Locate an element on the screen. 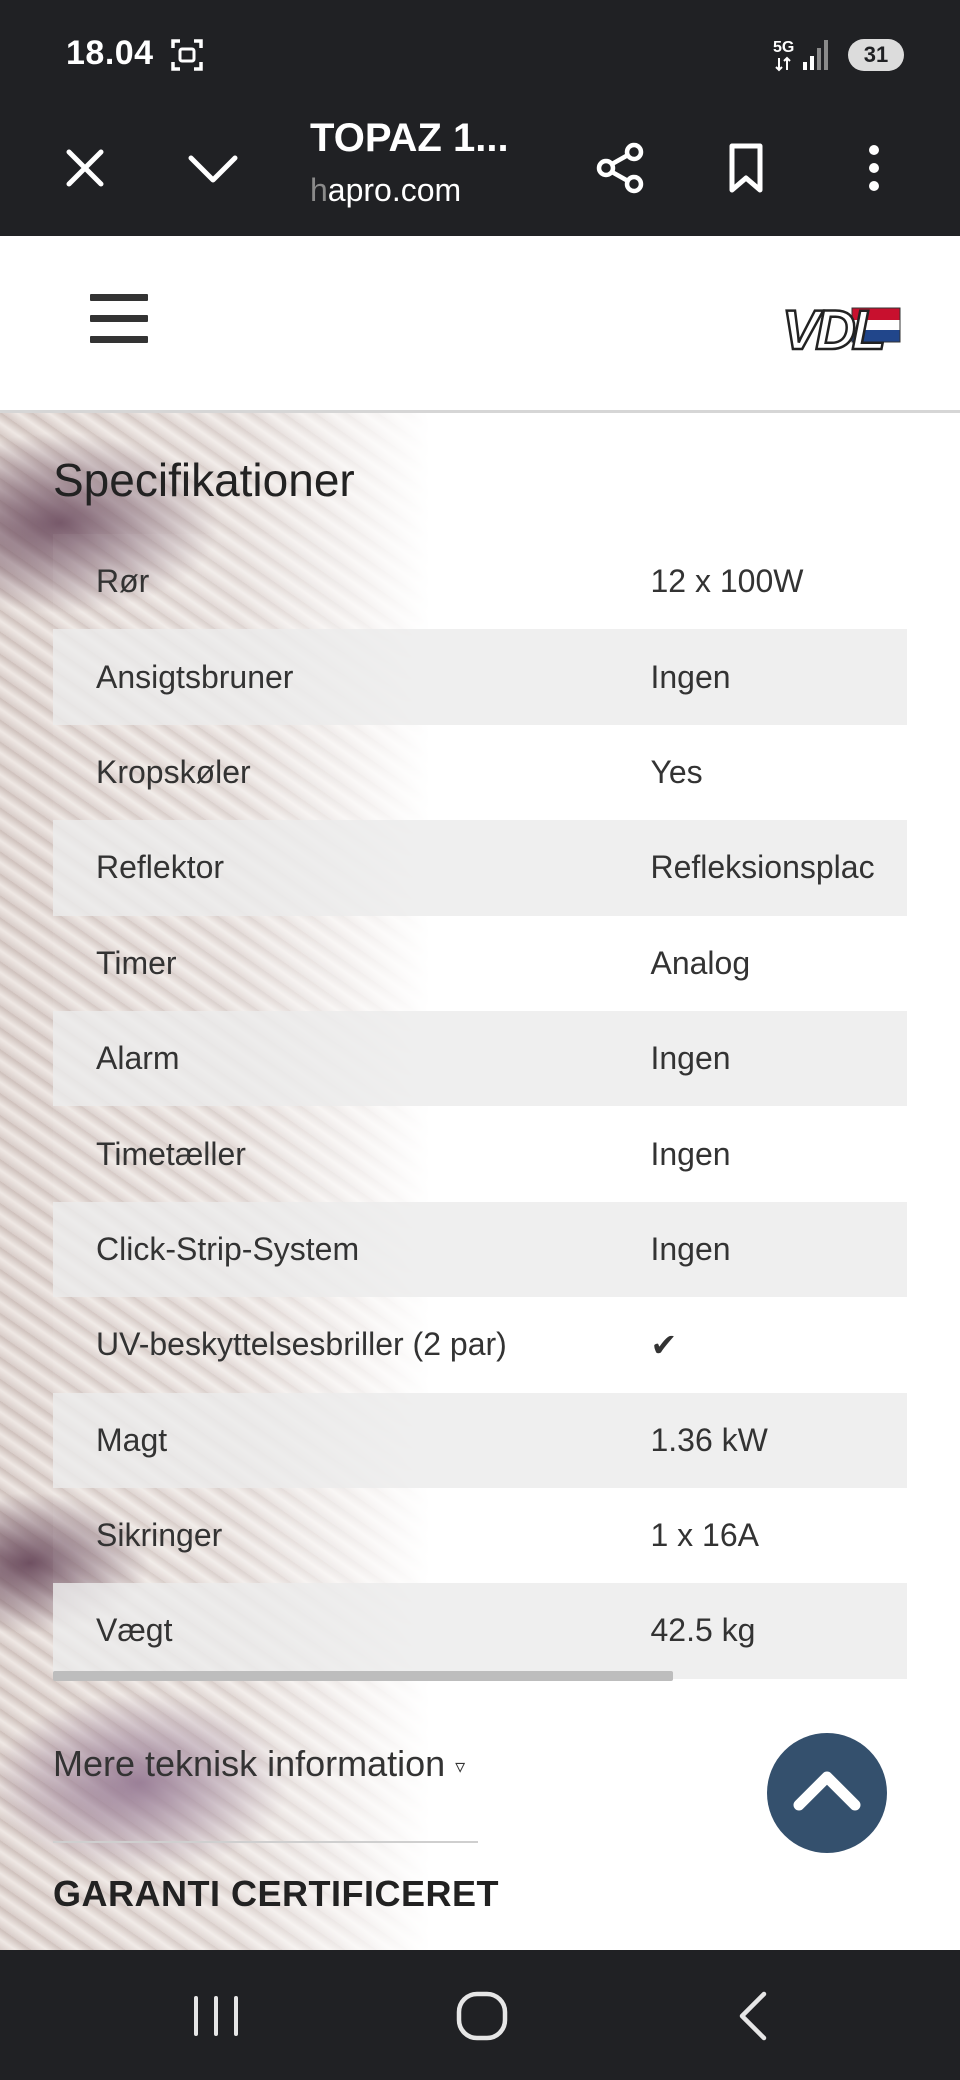 This screenshot has width=960, height=2080. battery-indicator: 31 is located at coordinates (876, 55).